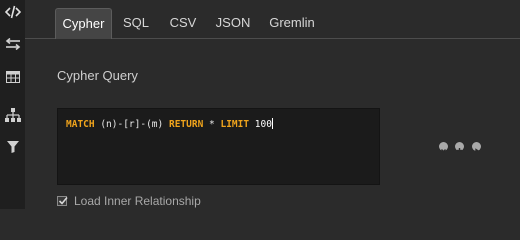  I want to click on checkmark-icon, so click(63, 200).